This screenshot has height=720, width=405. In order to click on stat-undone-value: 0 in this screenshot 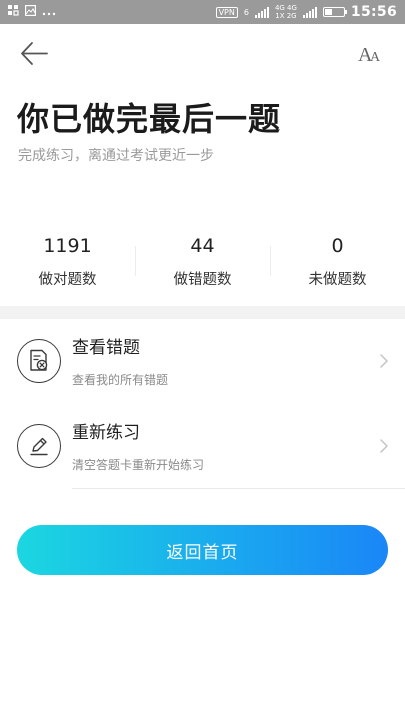, I will do `click(337, 246)`.